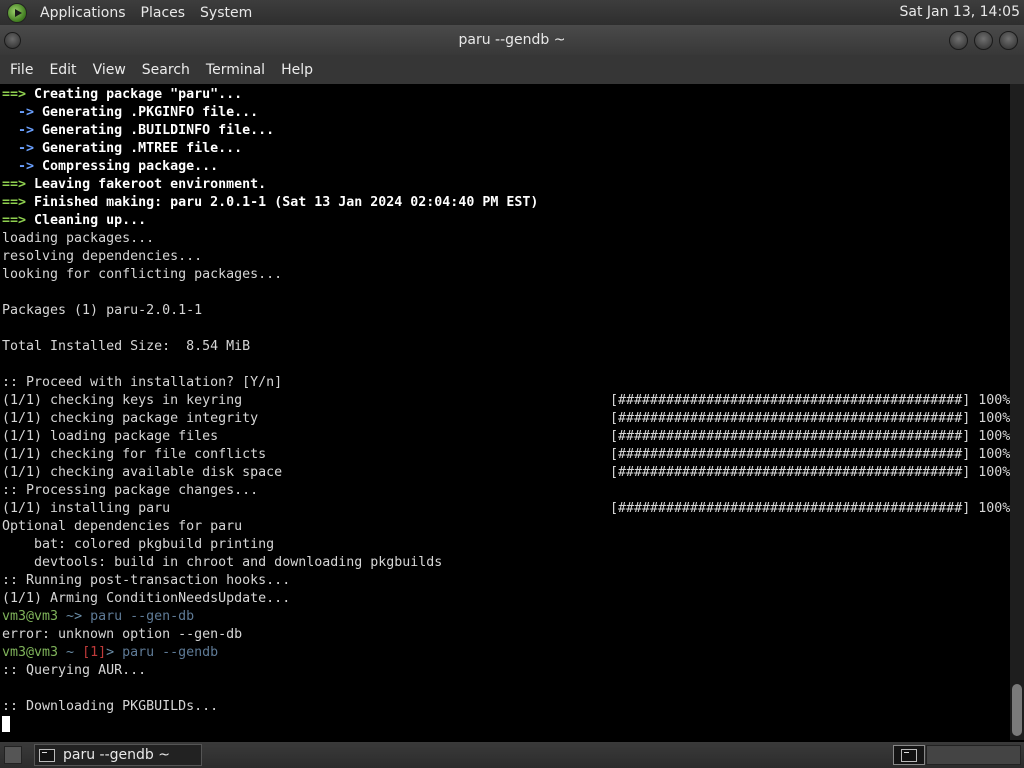  Describe the element at coordinates (506, 185) in the screenshot. I see `terminal-line: ==> Leaving fakeroot environment.` at that location.